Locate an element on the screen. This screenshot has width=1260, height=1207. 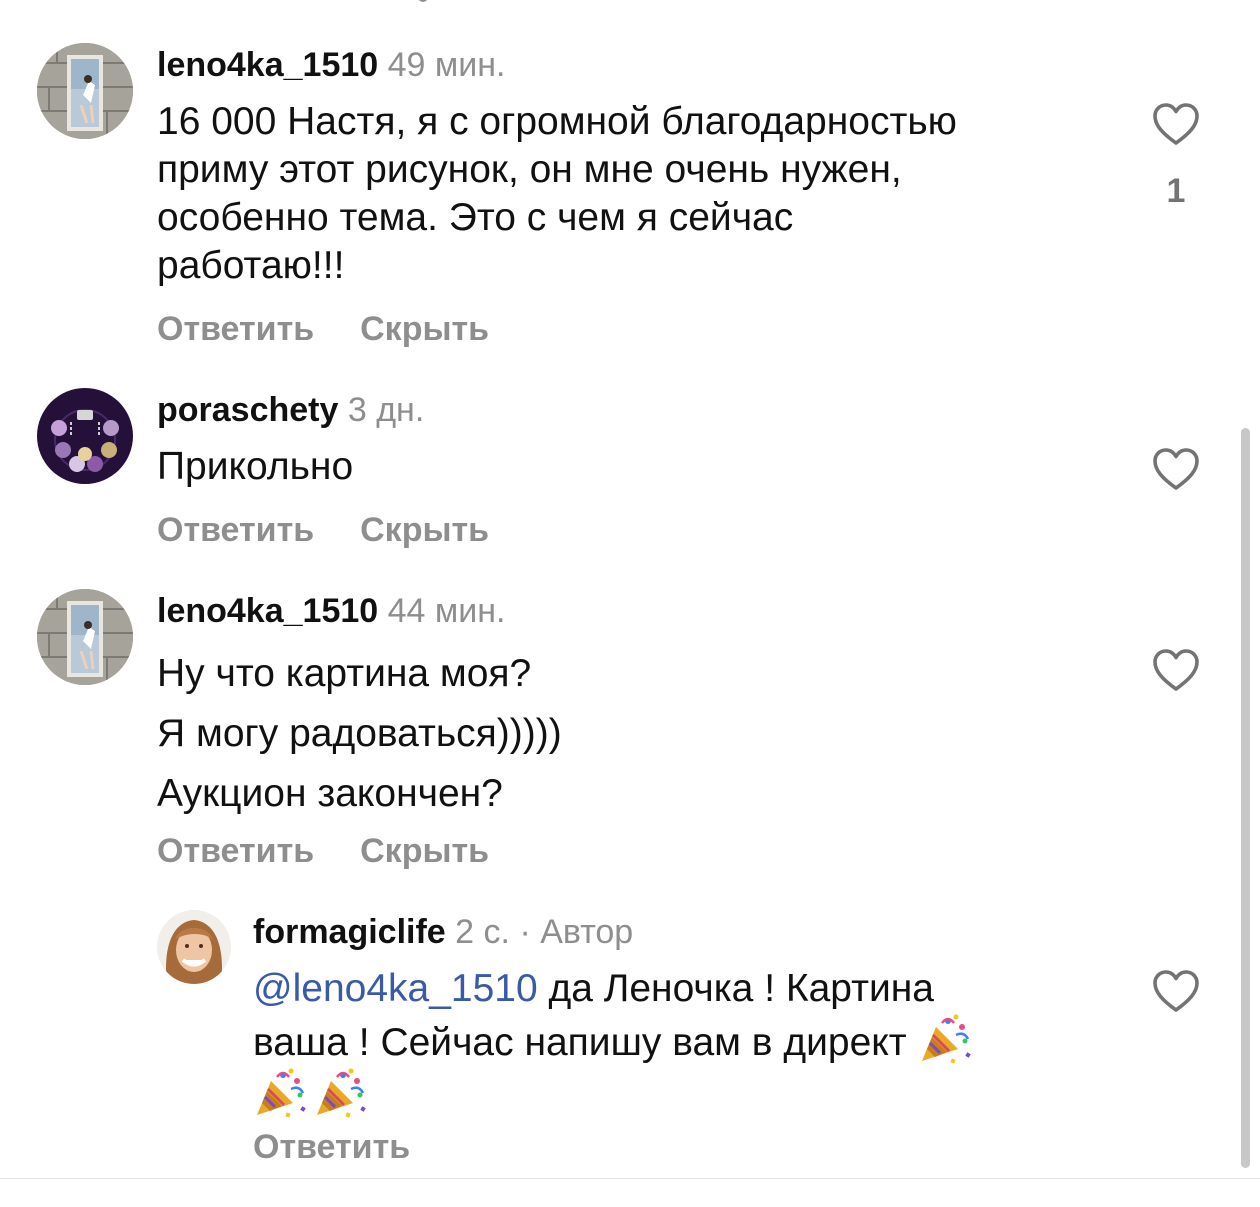
comment-text-line: @leno4ka_1510 да Леночка ! Картина is located at coordinates (693, 989).